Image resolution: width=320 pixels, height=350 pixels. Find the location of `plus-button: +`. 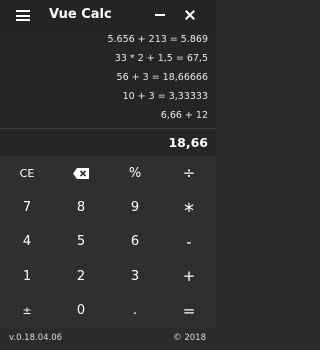

plus-button: + is located at coordinates (189, 276).